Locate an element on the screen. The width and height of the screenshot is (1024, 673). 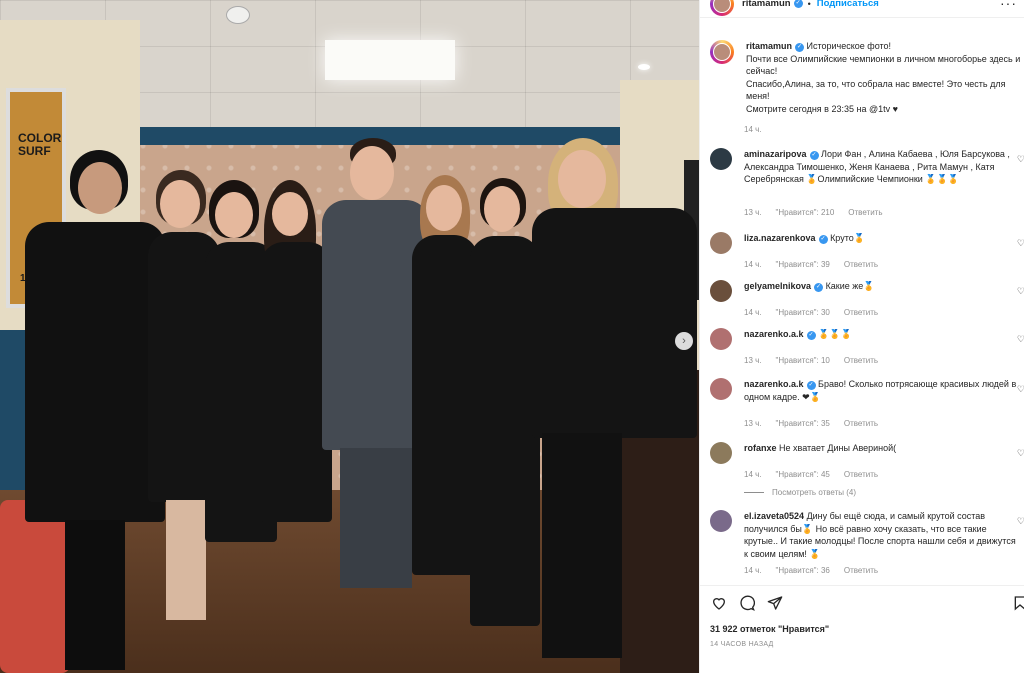
heart-icon is located at coordinates (719, 603).